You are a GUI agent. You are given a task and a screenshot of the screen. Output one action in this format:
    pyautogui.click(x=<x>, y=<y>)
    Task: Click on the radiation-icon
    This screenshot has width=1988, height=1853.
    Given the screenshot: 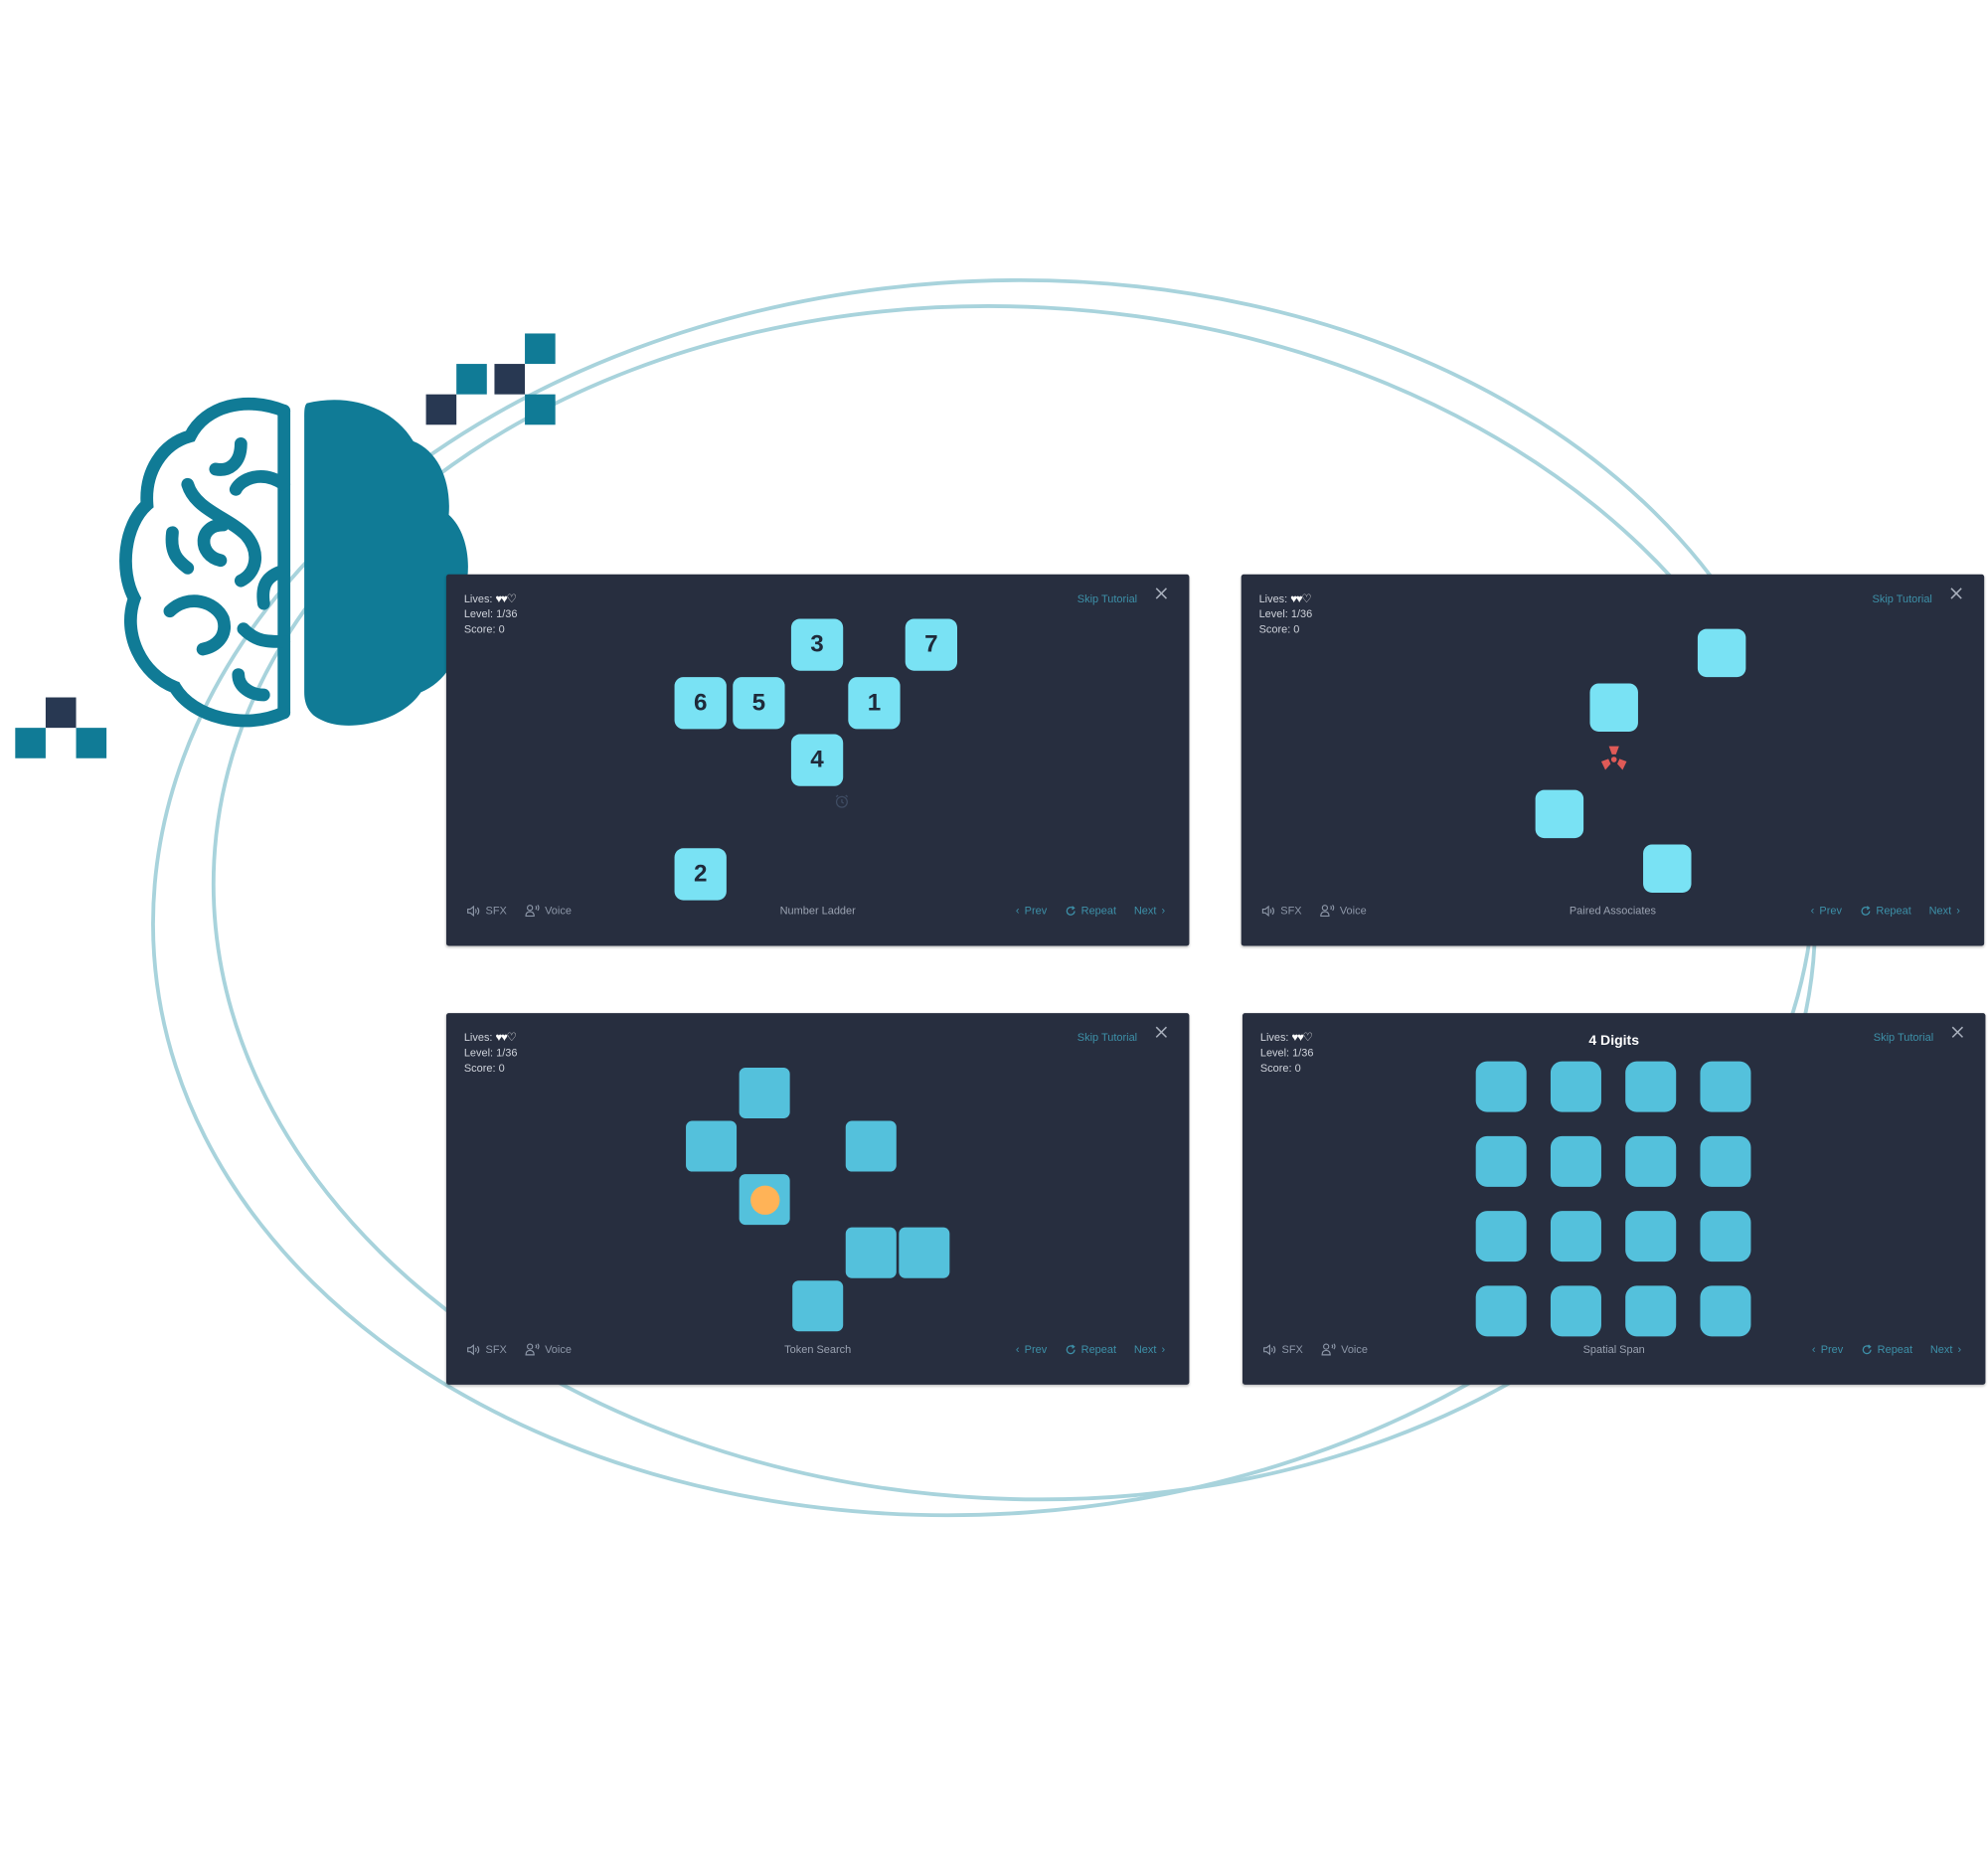 What is the action you would take?
    pyautogui.click(x=1613, y=758)
    